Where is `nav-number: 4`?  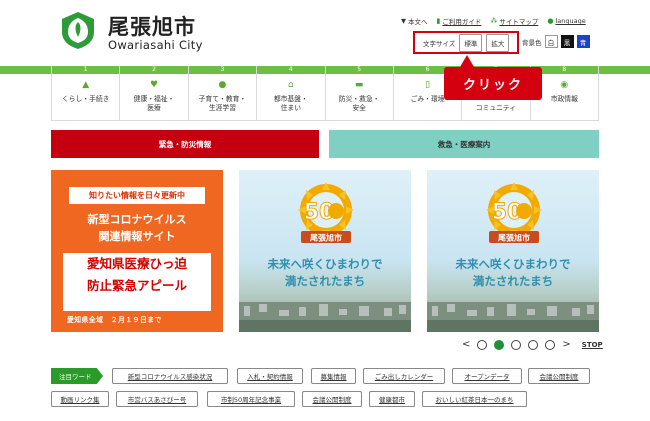 nav-number: 4 is located at coordinates (291, 70).